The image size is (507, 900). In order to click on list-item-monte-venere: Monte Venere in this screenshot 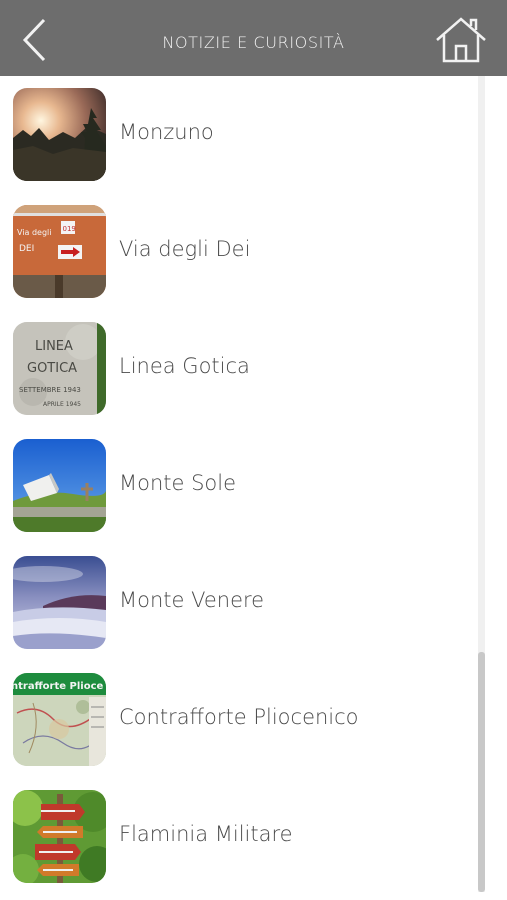, I will do `click(240, 602)`.